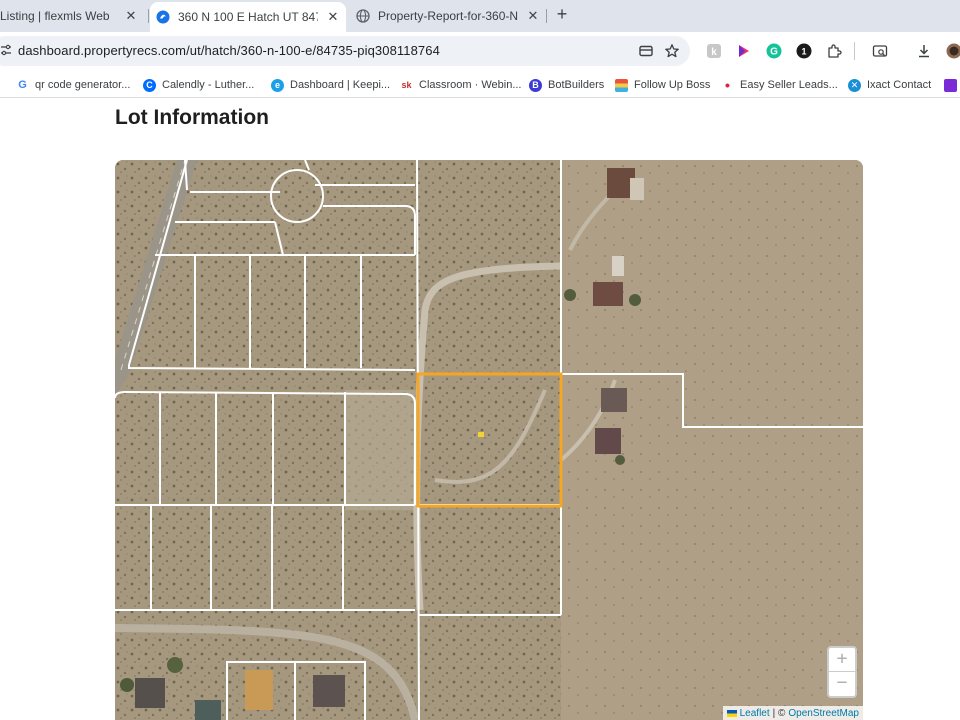 This screenshot has width=960, height=720. What do you see at coordinates (621, 85) in the screenshot?
I see `followupboss-icon` at bounding box center [621, 85].